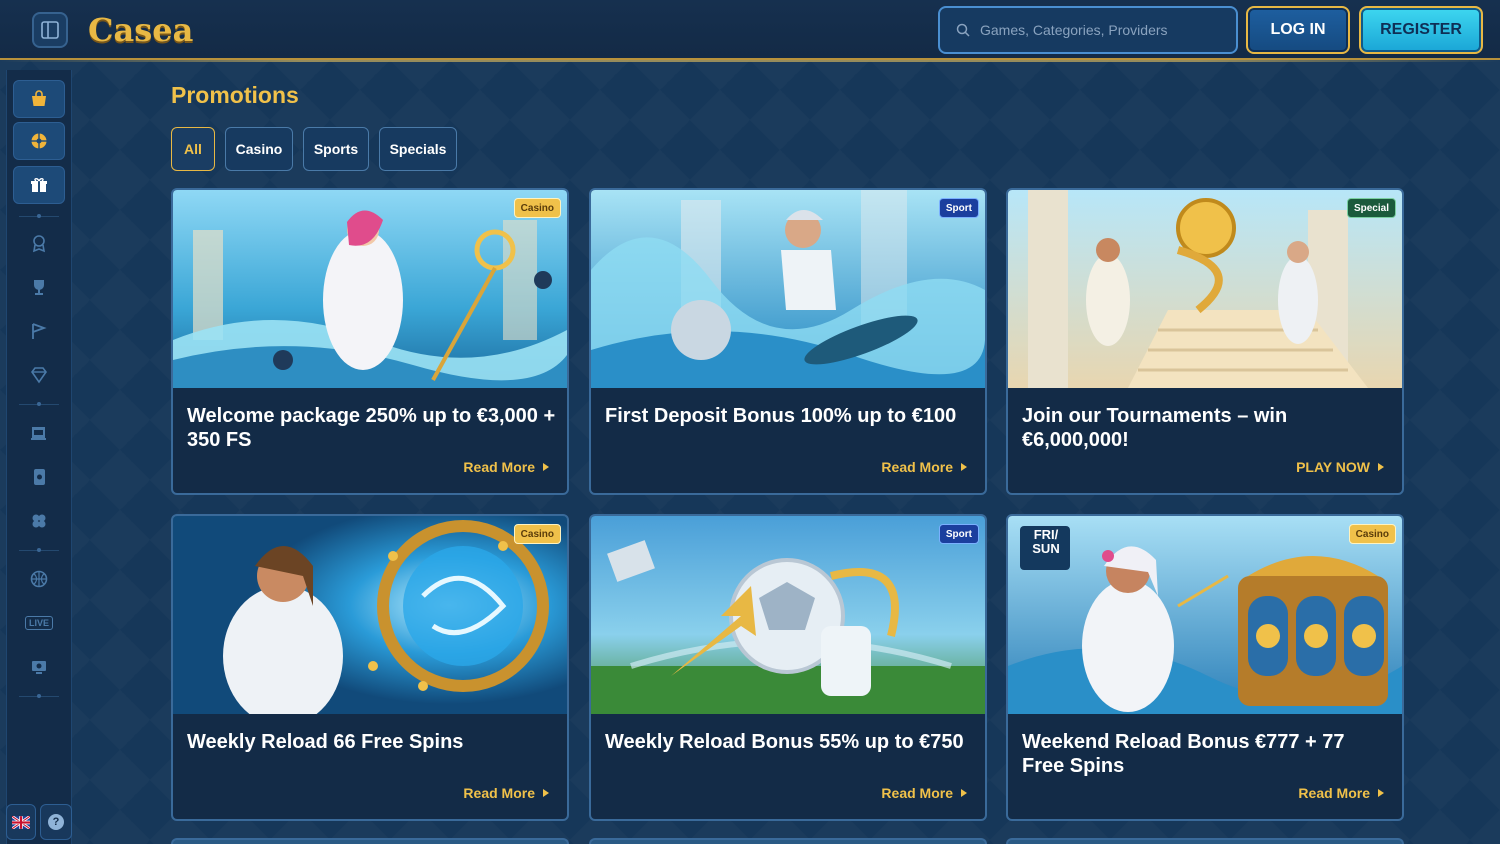 The height and width of the screenshot is (844, 1500). I want to click on basketball-icon, so click(39, 579).